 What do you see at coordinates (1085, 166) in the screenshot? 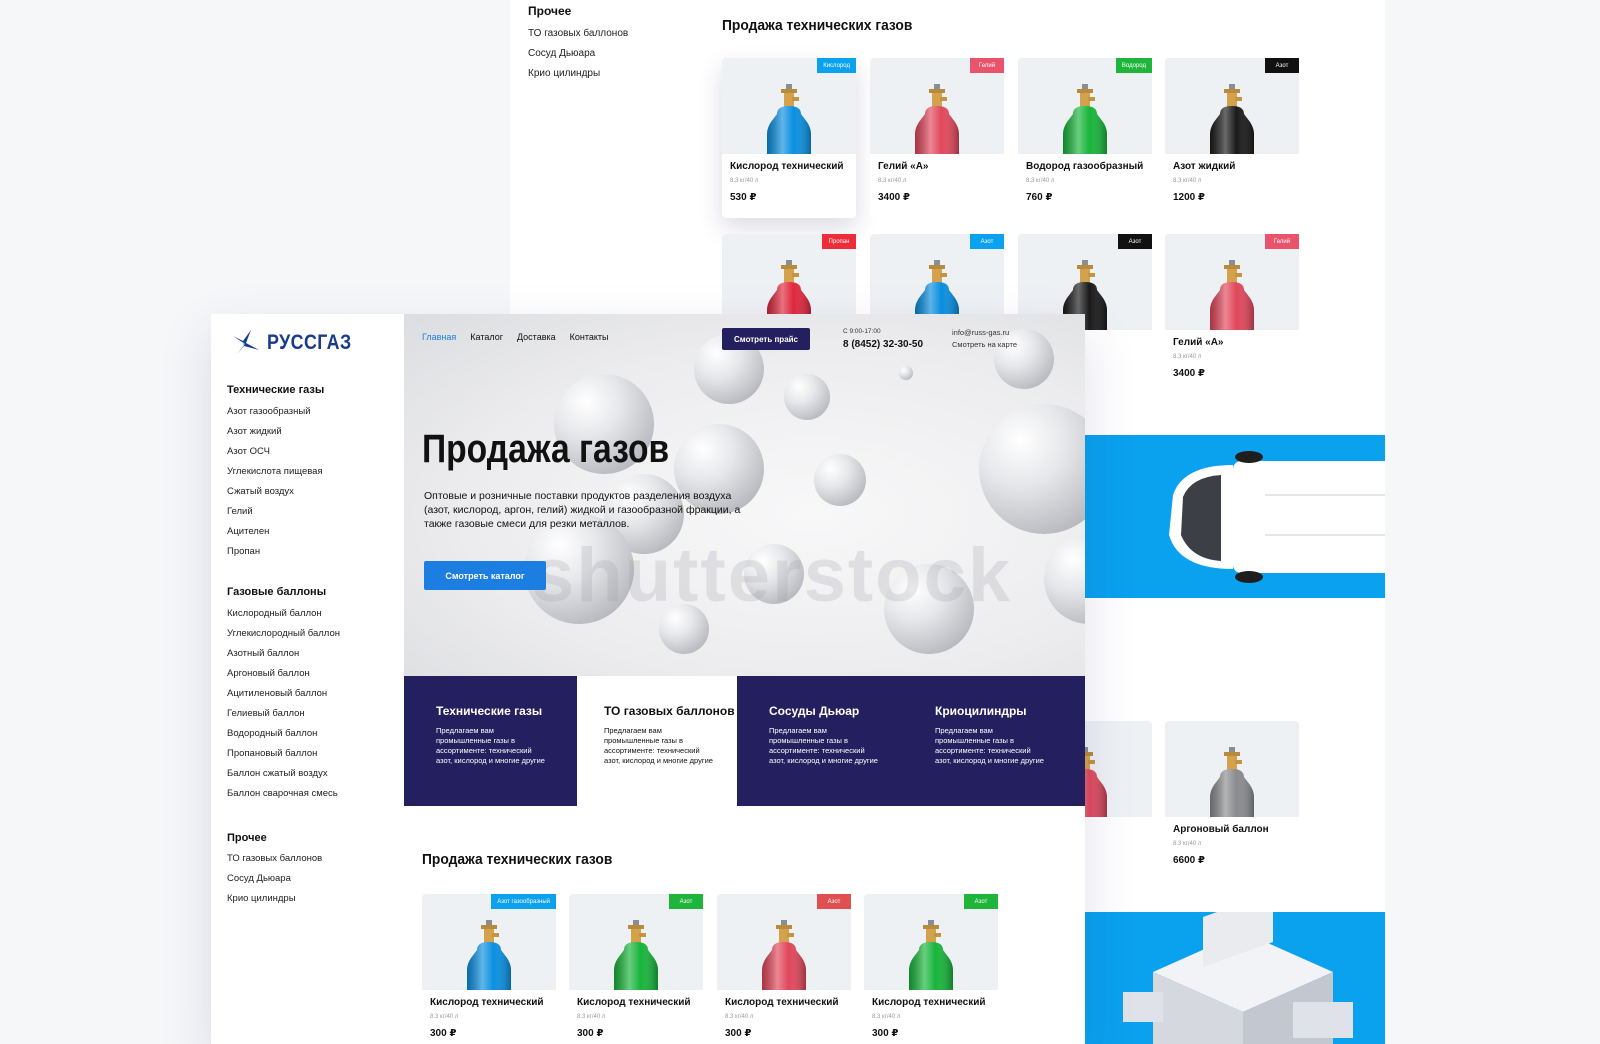
I see `product-name: Водород газообразный` at bounding box center [1085, 166].